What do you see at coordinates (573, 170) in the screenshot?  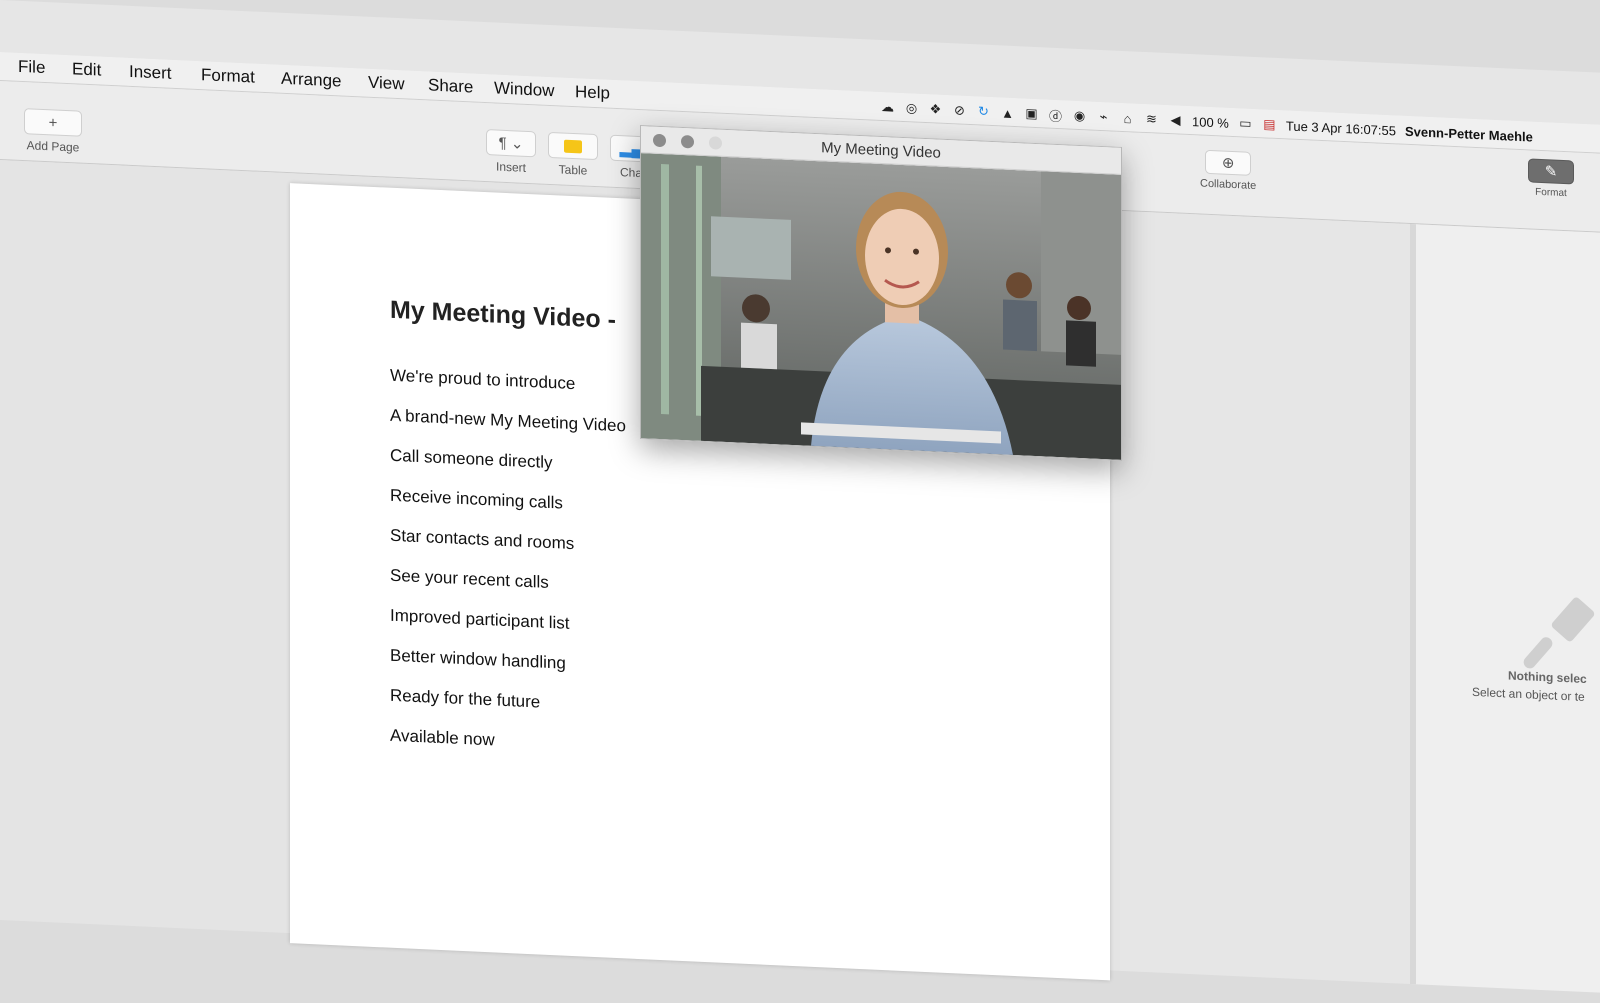 I see `table-label: Table` at bounding box center [573, 170].